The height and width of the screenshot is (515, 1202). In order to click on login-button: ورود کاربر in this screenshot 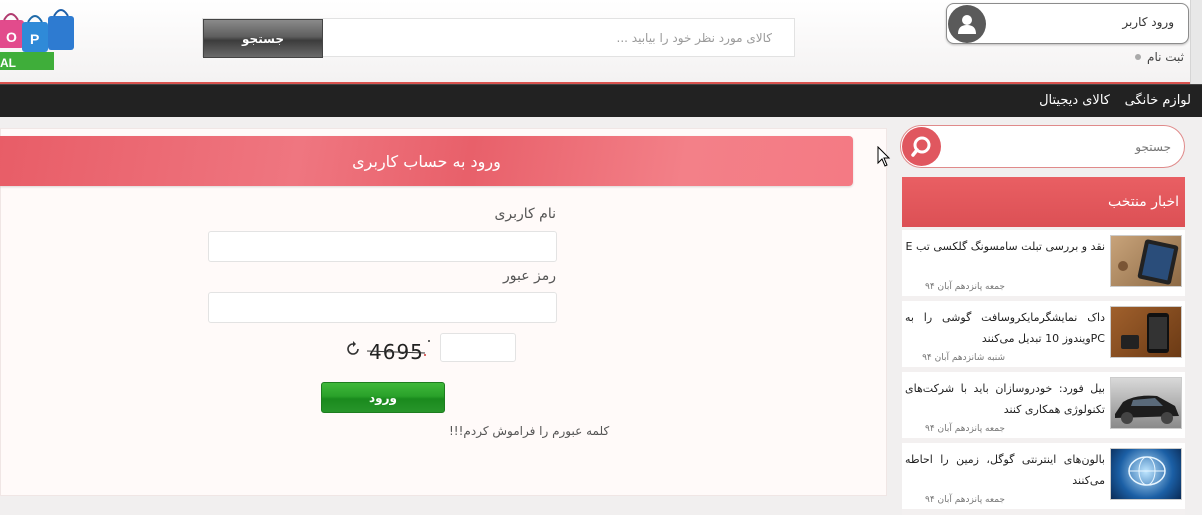, I will do `click(1067, 23)`.